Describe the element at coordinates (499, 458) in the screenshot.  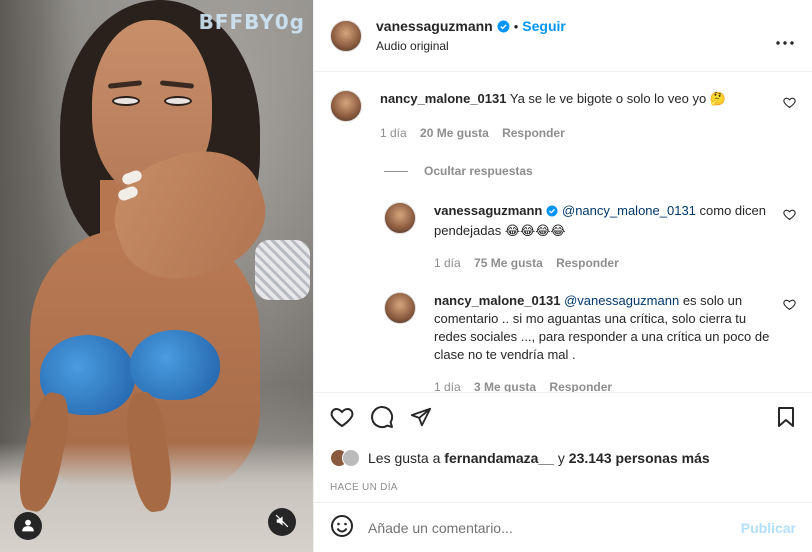
I see `likes-username: fernandamaza__` at that location.